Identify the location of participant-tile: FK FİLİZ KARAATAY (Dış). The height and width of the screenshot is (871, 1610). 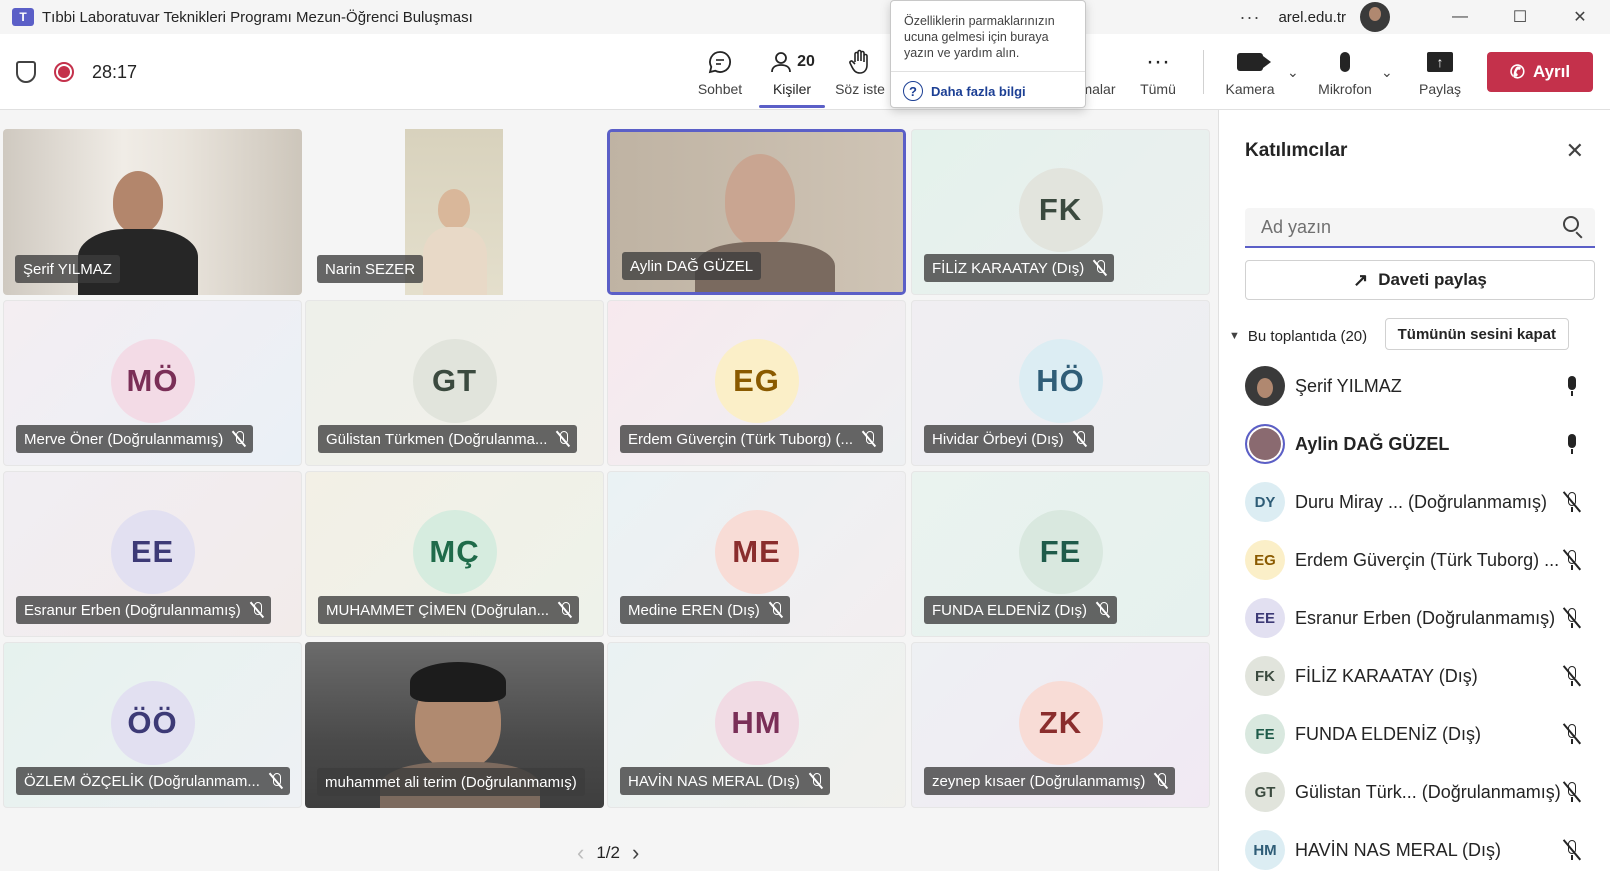
(1060, 212).